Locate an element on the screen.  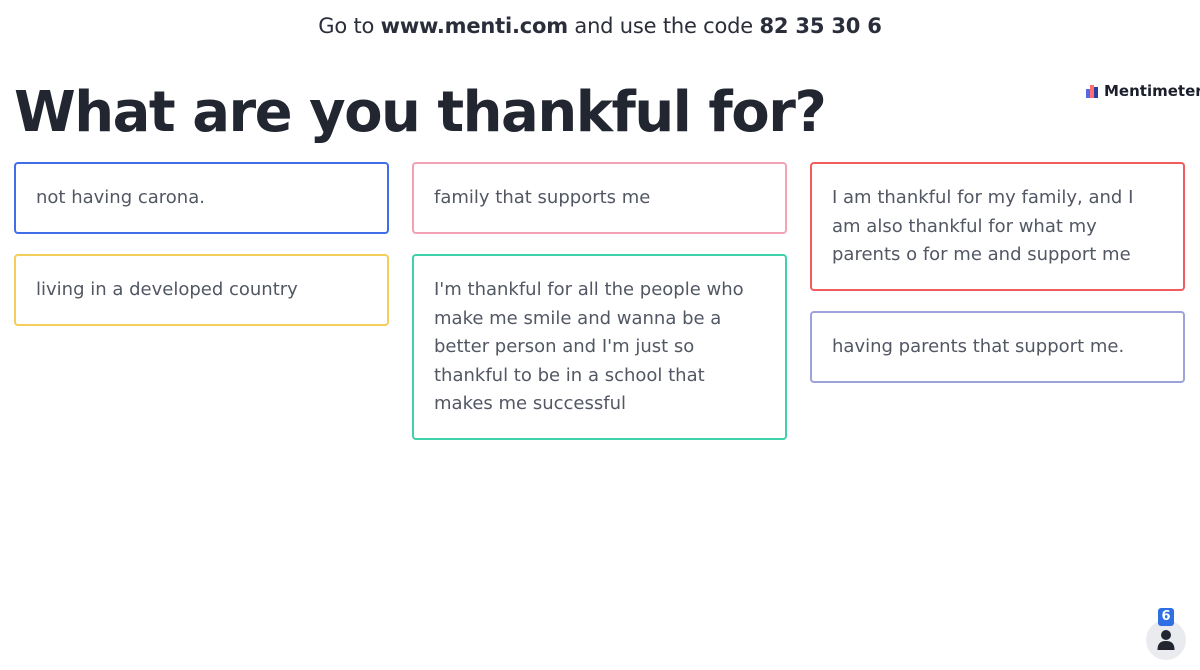
response-card: having parents that support me. is located at coordinates (997, 346).